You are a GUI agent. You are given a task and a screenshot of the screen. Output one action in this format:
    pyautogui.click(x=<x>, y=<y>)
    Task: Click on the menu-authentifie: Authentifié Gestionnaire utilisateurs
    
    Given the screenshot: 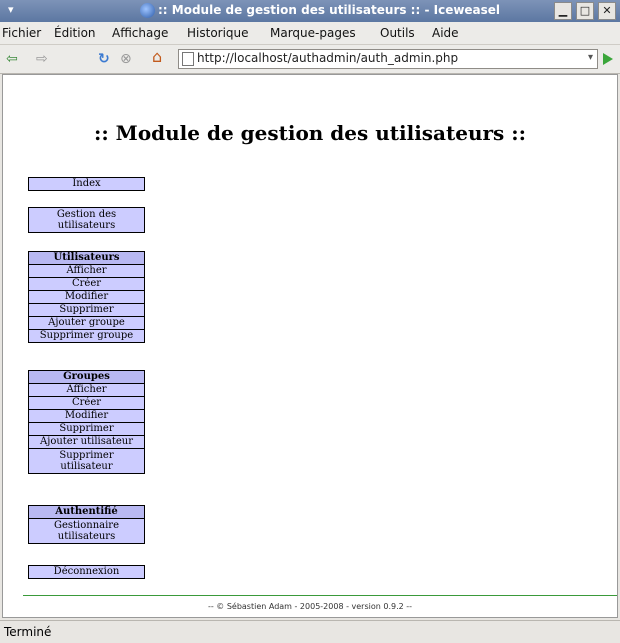 What is the action you would take?
    pyautogui.click(x=86, y=524)
    